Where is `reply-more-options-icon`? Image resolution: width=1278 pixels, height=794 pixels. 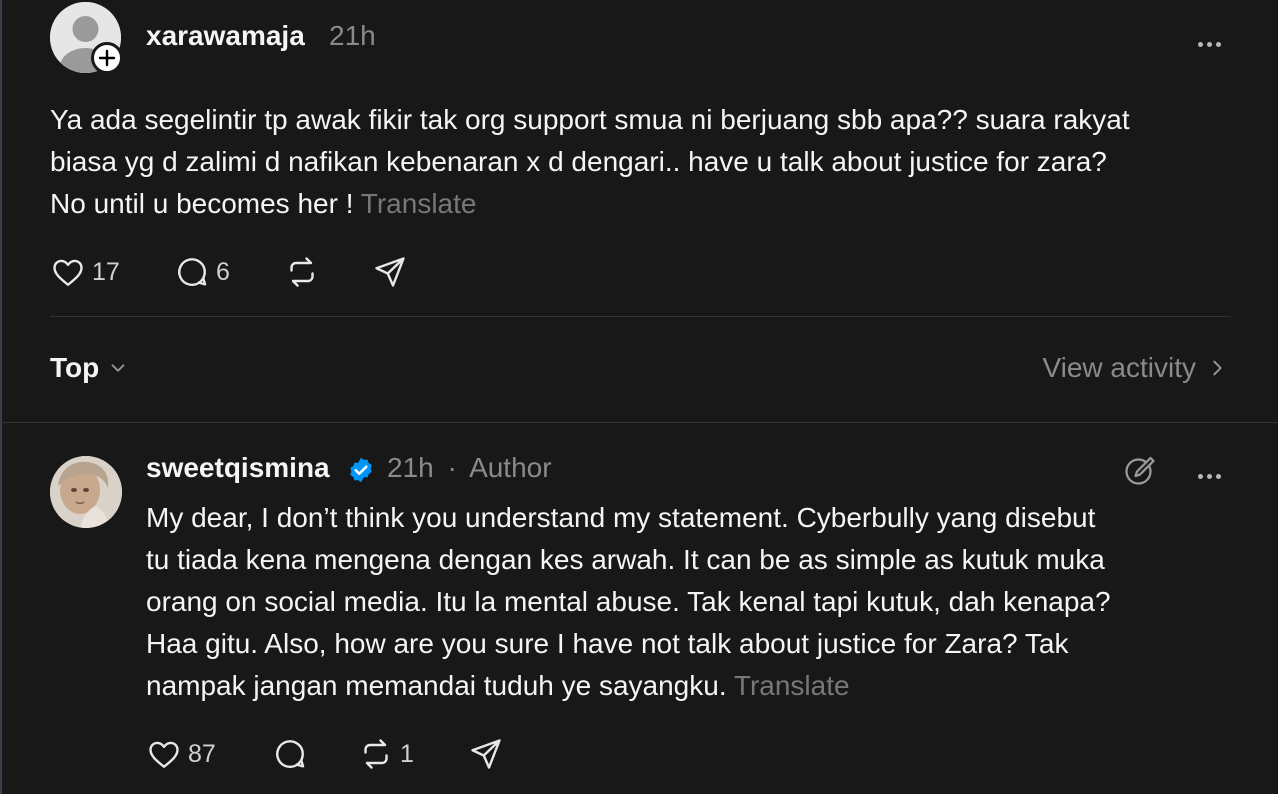
reply-more-options-icon is located at coordinates (1213, 472).